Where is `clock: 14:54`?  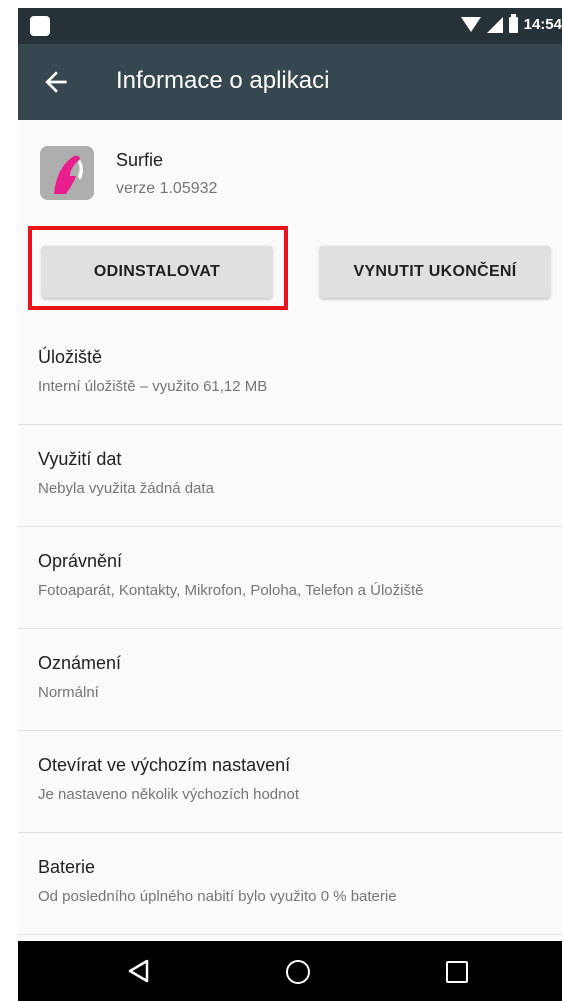 clock: 14:54 is located at coordinates (542, 24).